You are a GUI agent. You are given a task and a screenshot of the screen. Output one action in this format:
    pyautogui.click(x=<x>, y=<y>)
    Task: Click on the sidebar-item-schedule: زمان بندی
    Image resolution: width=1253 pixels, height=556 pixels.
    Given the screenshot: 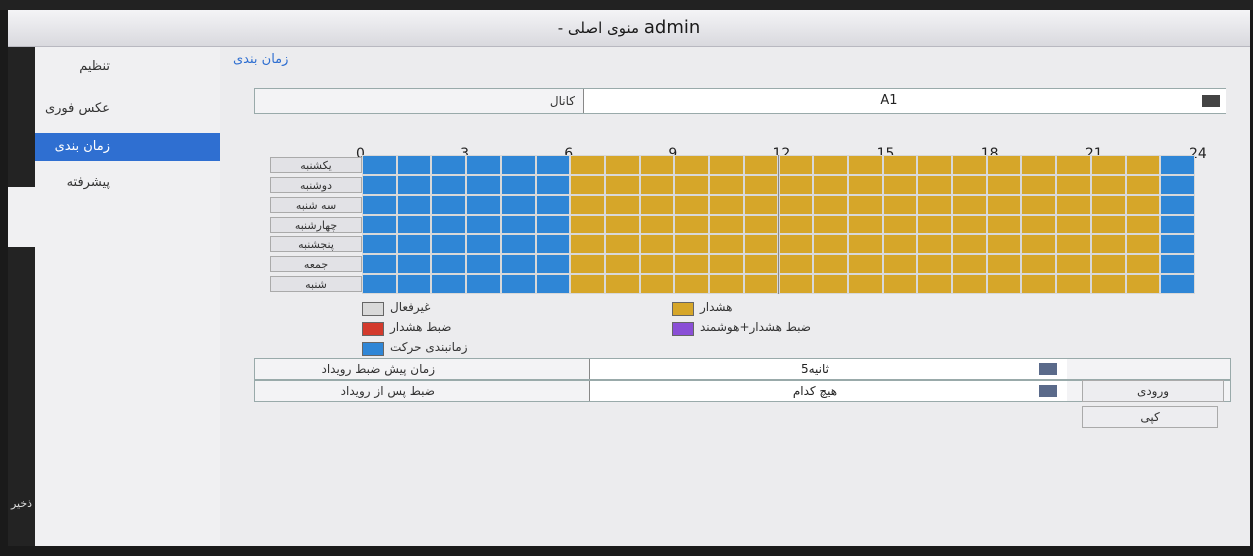 What is the action you would take?
    pyautogui.click(x=127, y=147)
    